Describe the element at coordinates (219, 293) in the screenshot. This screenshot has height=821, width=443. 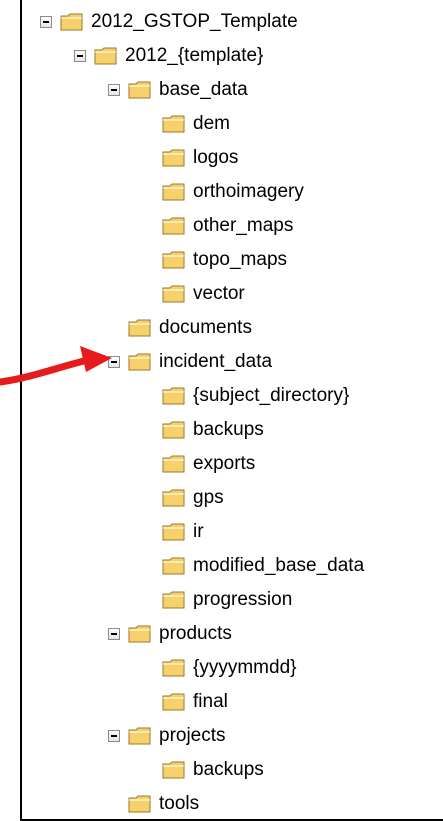
I see `tree-row-label: vector` at that location.